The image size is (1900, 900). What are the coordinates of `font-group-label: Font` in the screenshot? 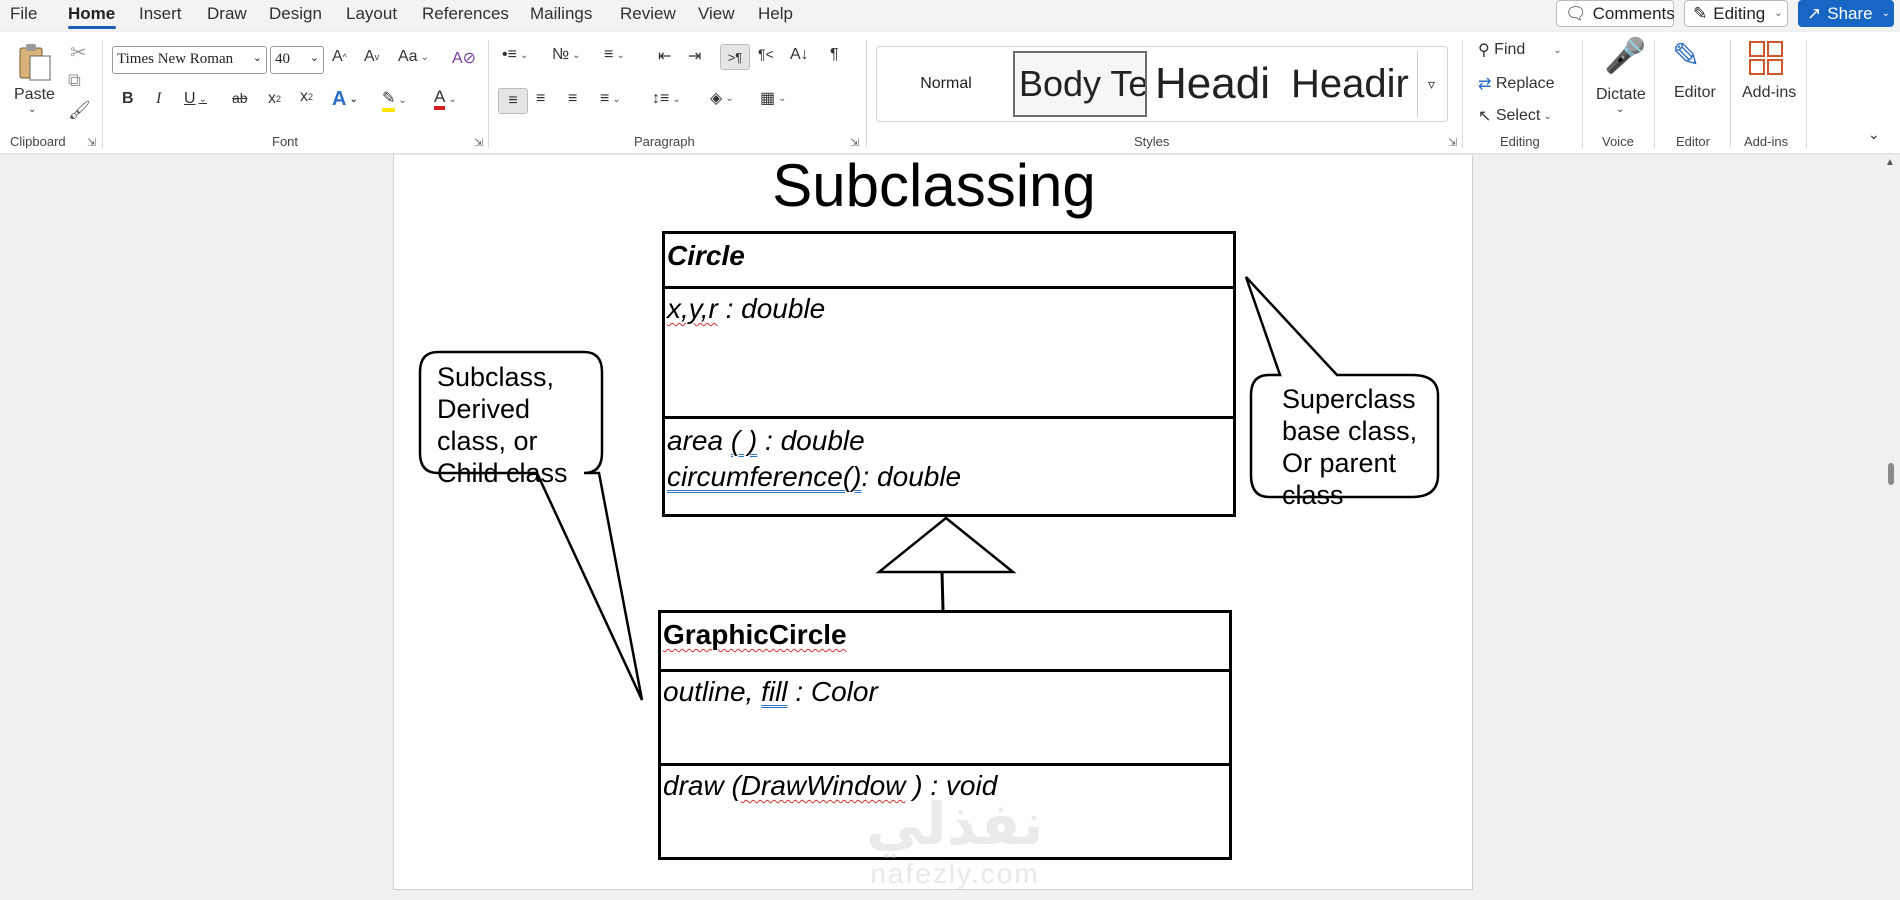 It's located at (285, 141).